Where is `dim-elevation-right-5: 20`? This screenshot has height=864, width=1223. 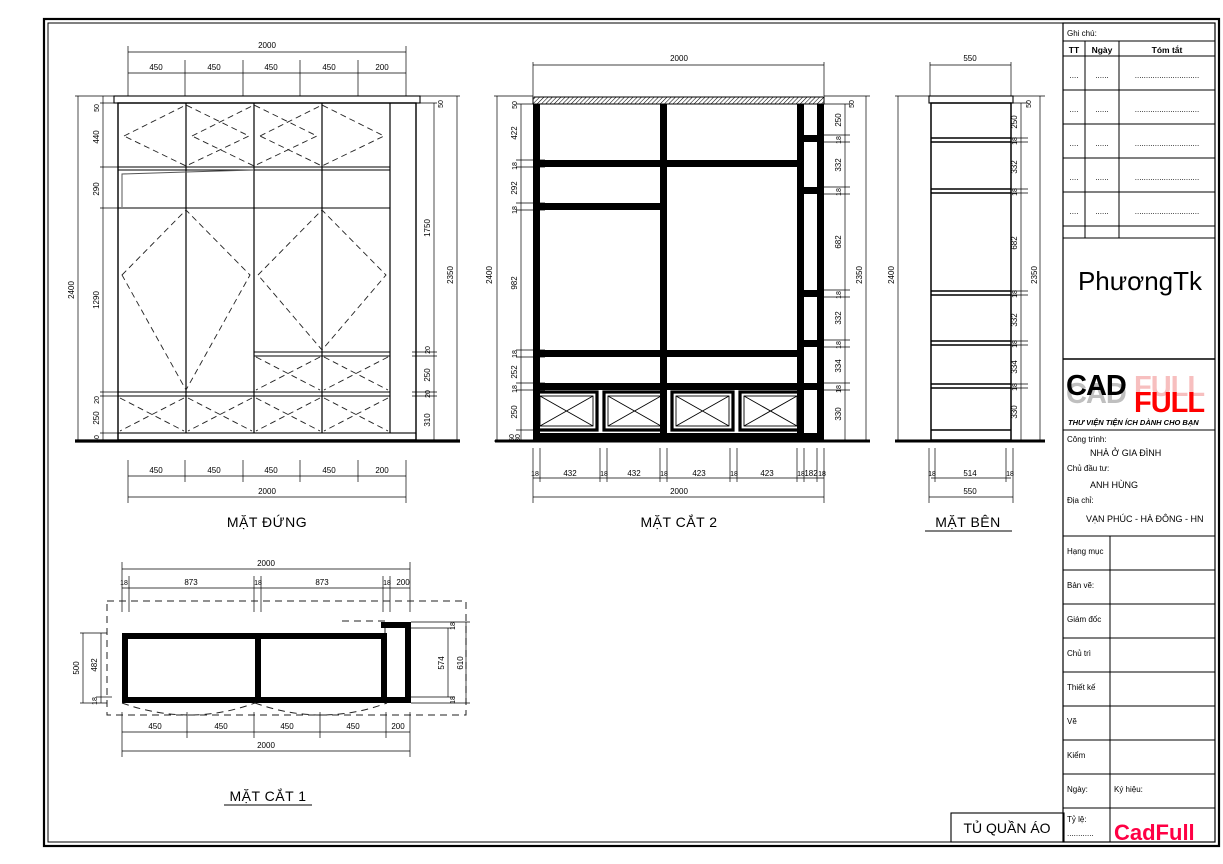 dim-elevation-right-5: 20 is located at coordinates (428, 394).